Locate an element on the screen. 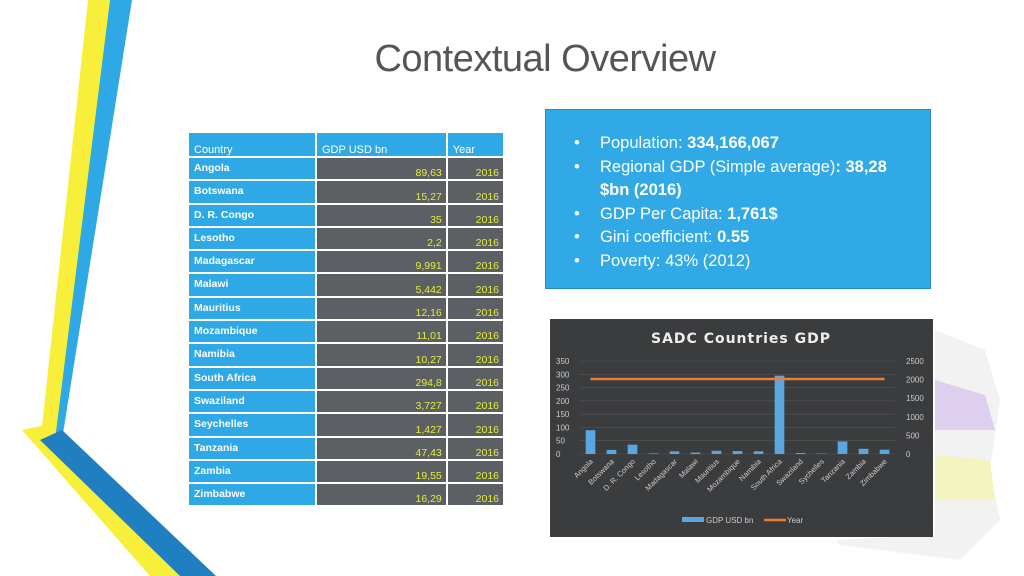  gdp-cell: 16,29 is located at coordinates (381, 495).